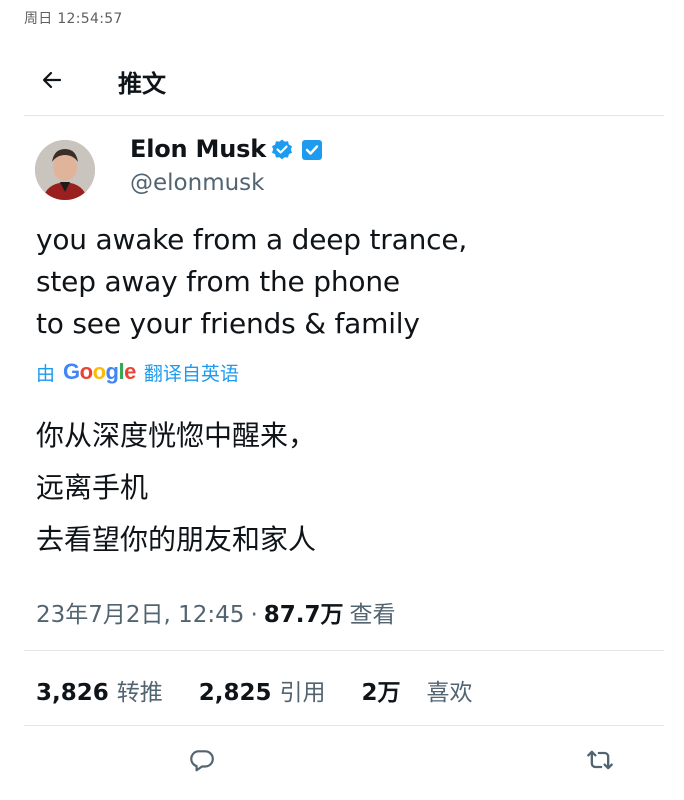 The image size is (684, 800). I want to click on author-name: Elon Musk, so click(198, 149).